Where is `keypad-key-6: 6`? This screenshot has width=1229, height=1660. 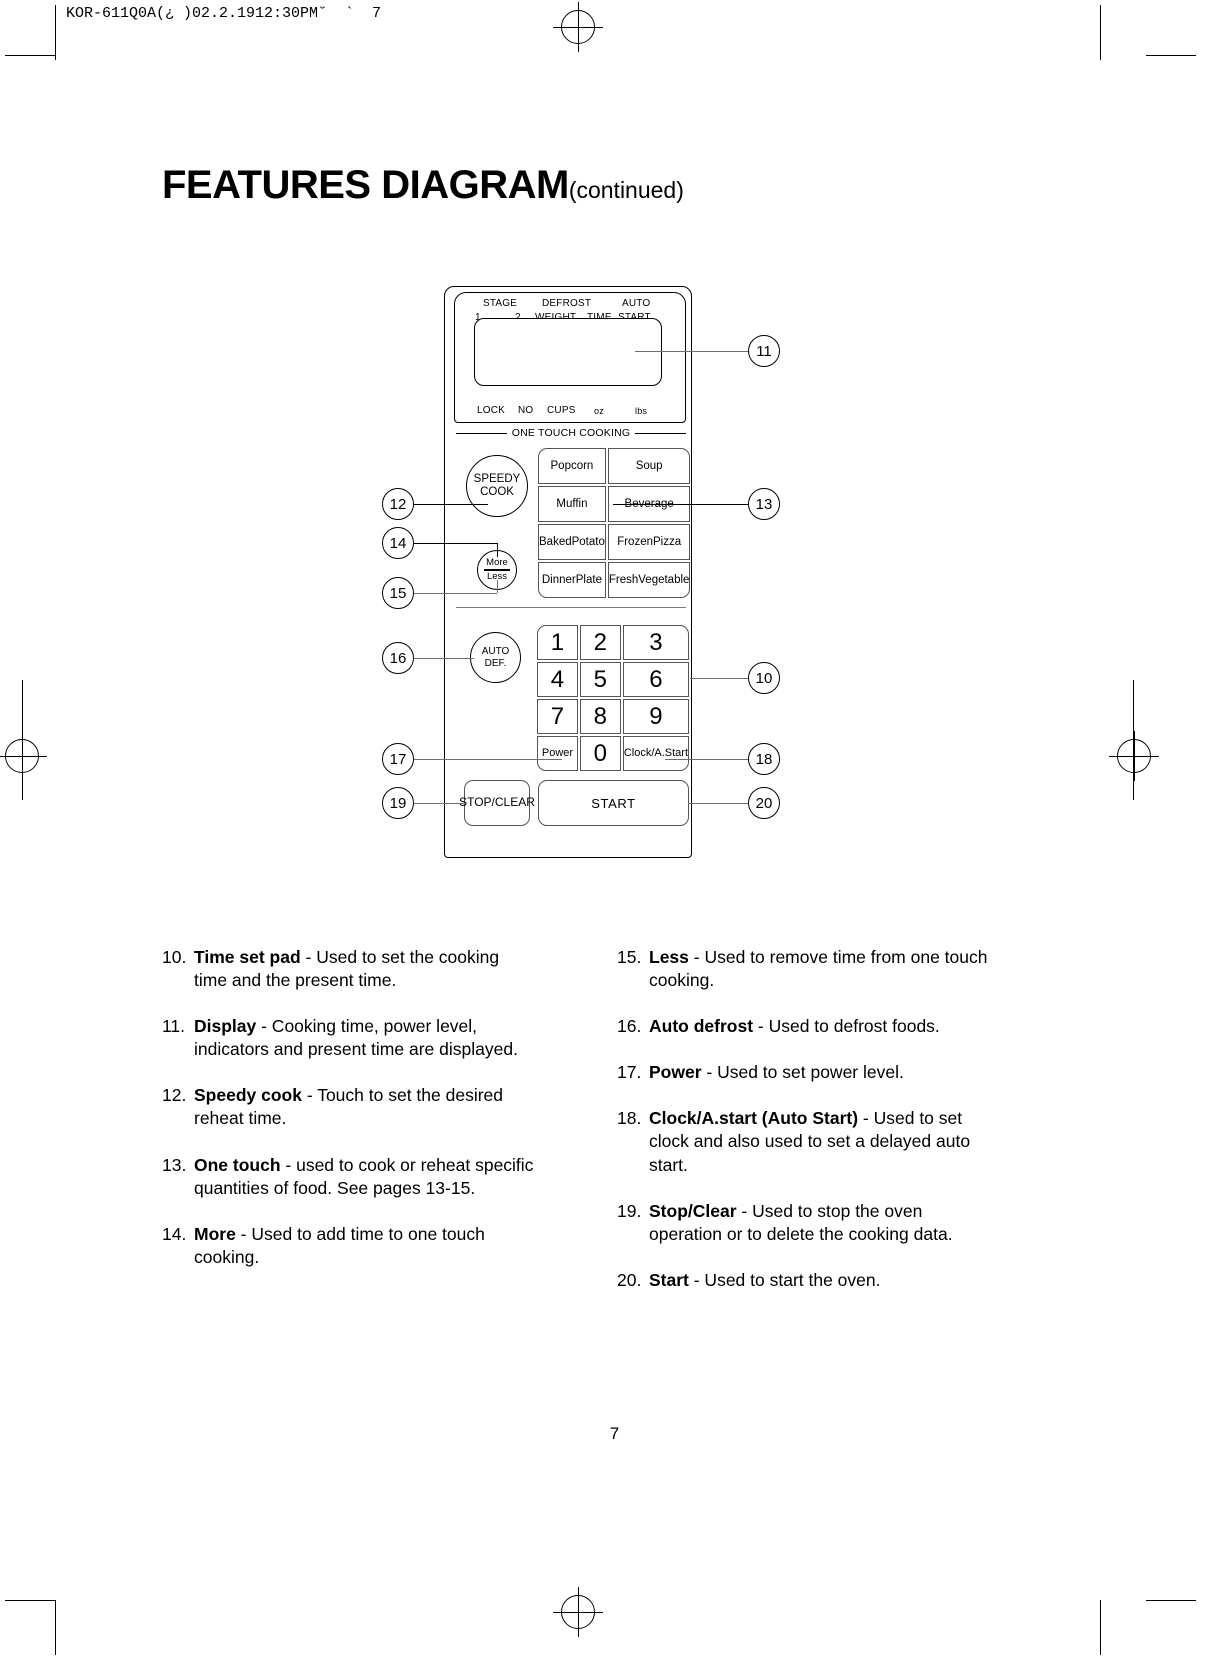
keypad-key-6: 6 is located at coordinates (655, 679).